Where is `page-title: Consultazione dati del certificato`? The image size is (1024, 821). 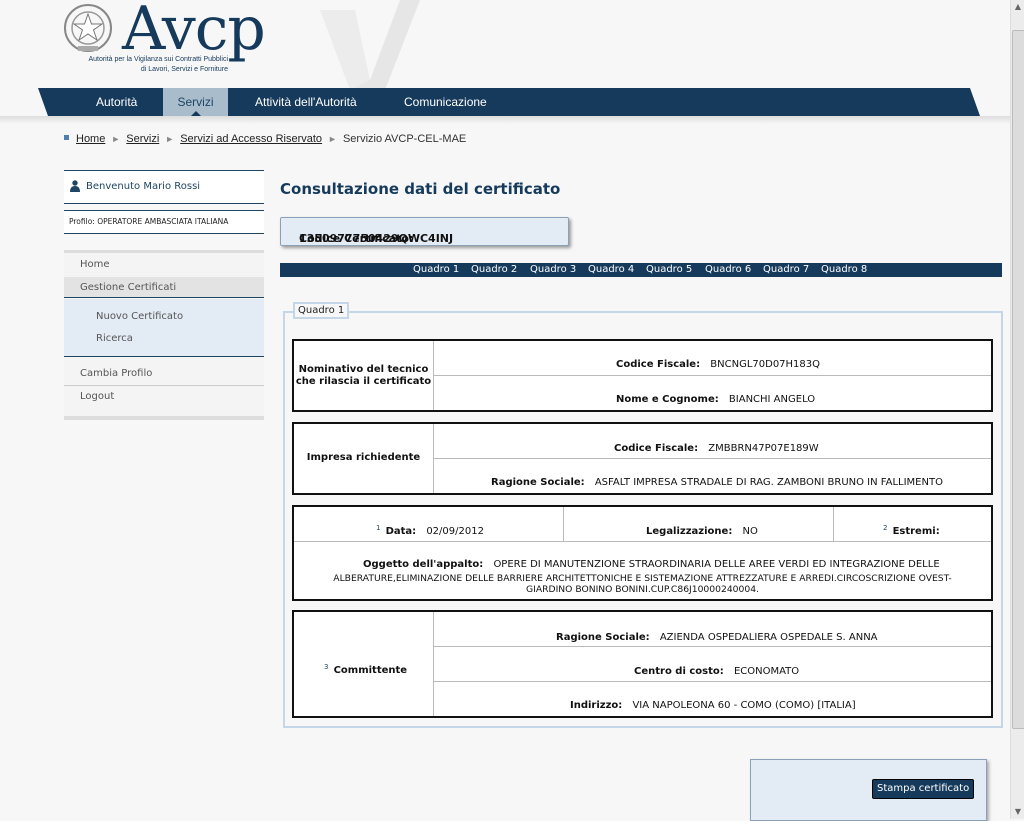 page-title: Consultazione dati del certificato is located at coordinates (420, 189).